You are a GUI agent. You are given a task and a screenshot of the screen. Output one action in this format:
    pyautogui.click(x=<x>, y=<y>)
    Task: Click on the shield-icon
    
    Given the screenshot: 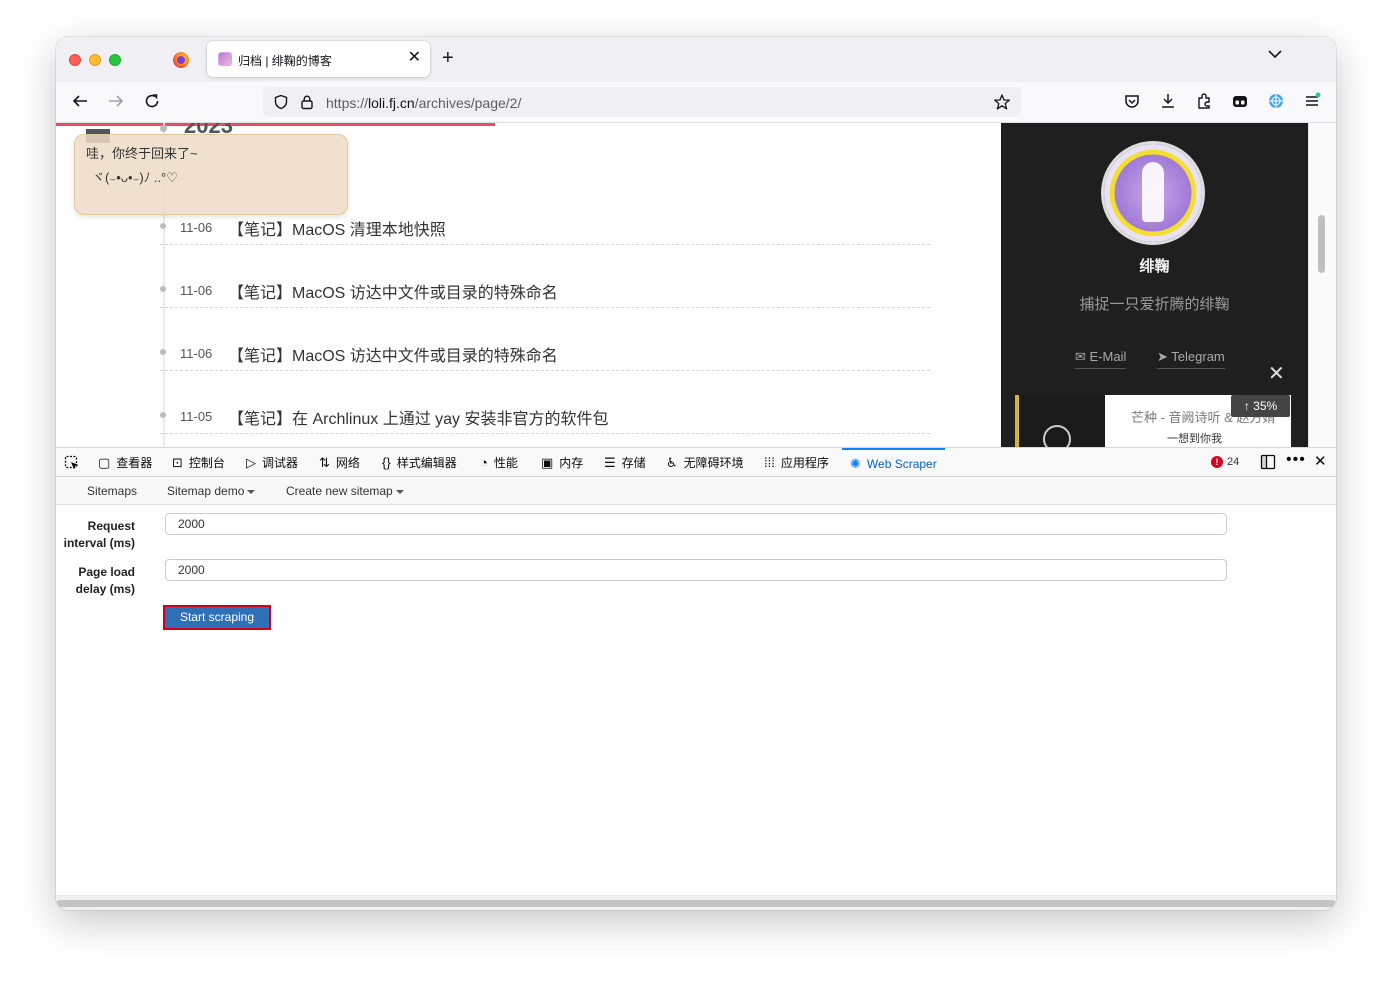 What is the action you would take?
    pyautogui.click(x=281, y=102)
    